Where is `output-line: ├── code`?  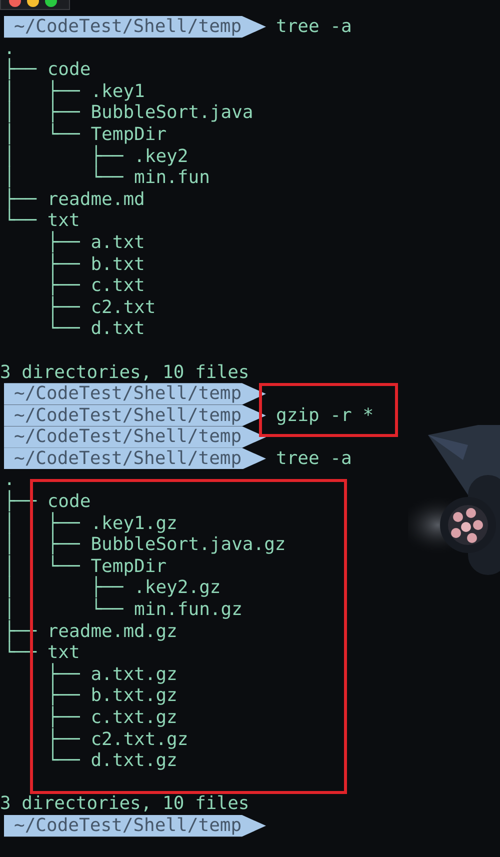 output-line: ├── code is located at coordinates (48, 69).